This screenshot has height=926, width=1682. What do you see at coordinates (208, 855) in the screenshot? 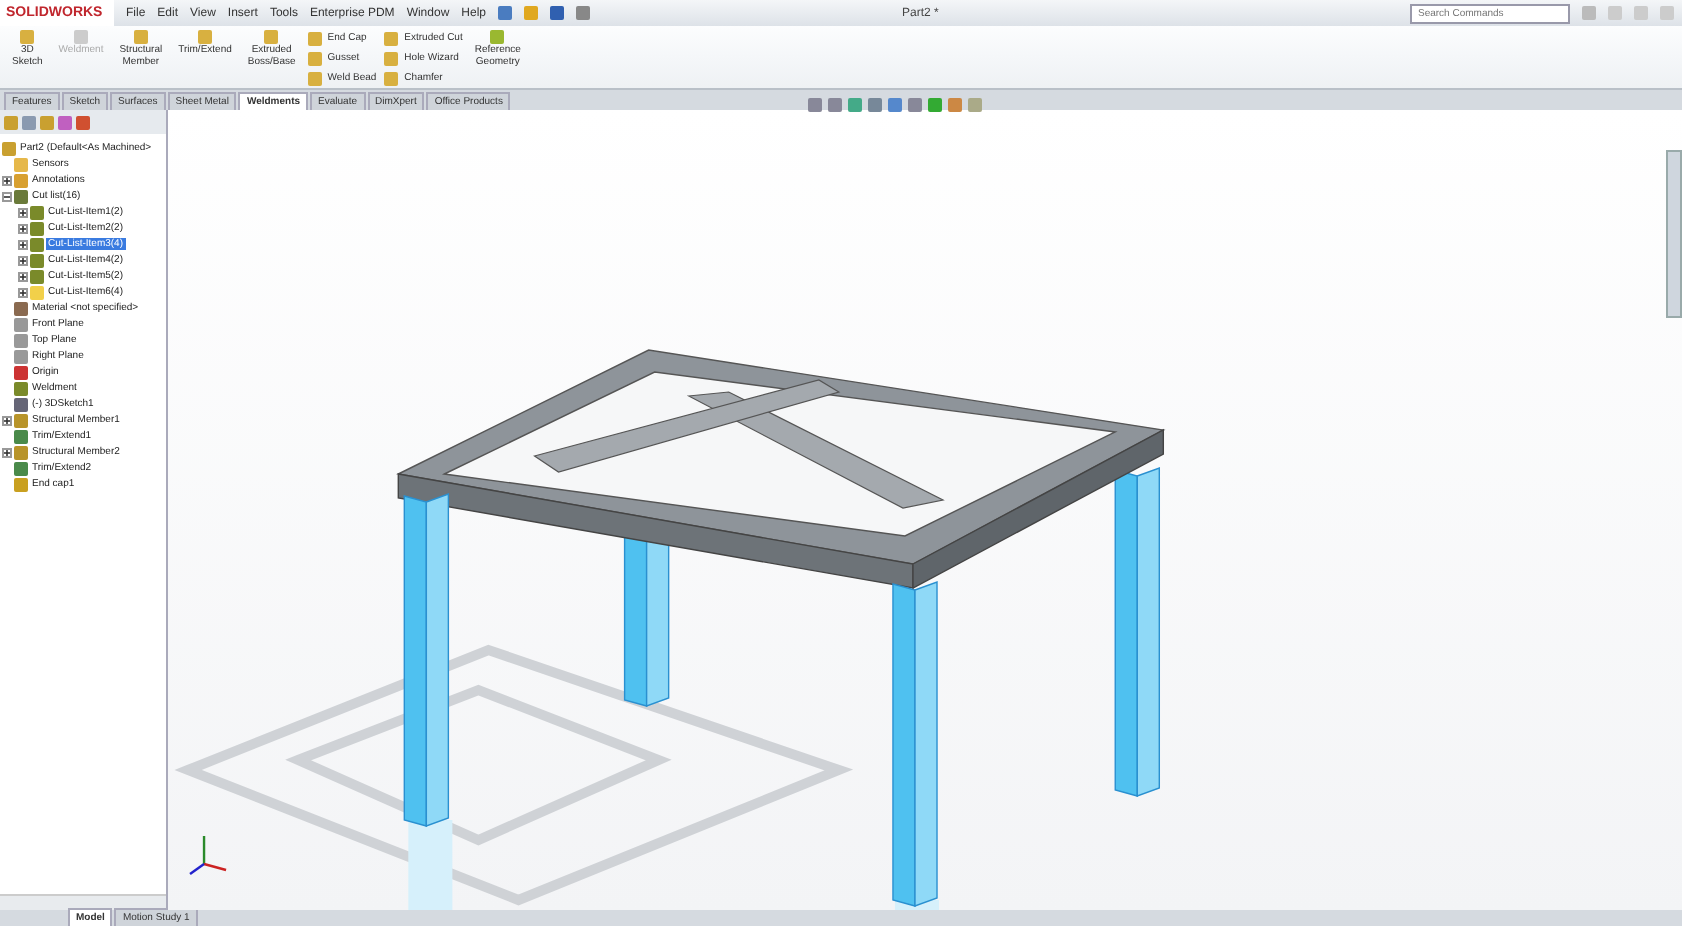
I see `axis-triad-icon` at bounding box center [208, 855].